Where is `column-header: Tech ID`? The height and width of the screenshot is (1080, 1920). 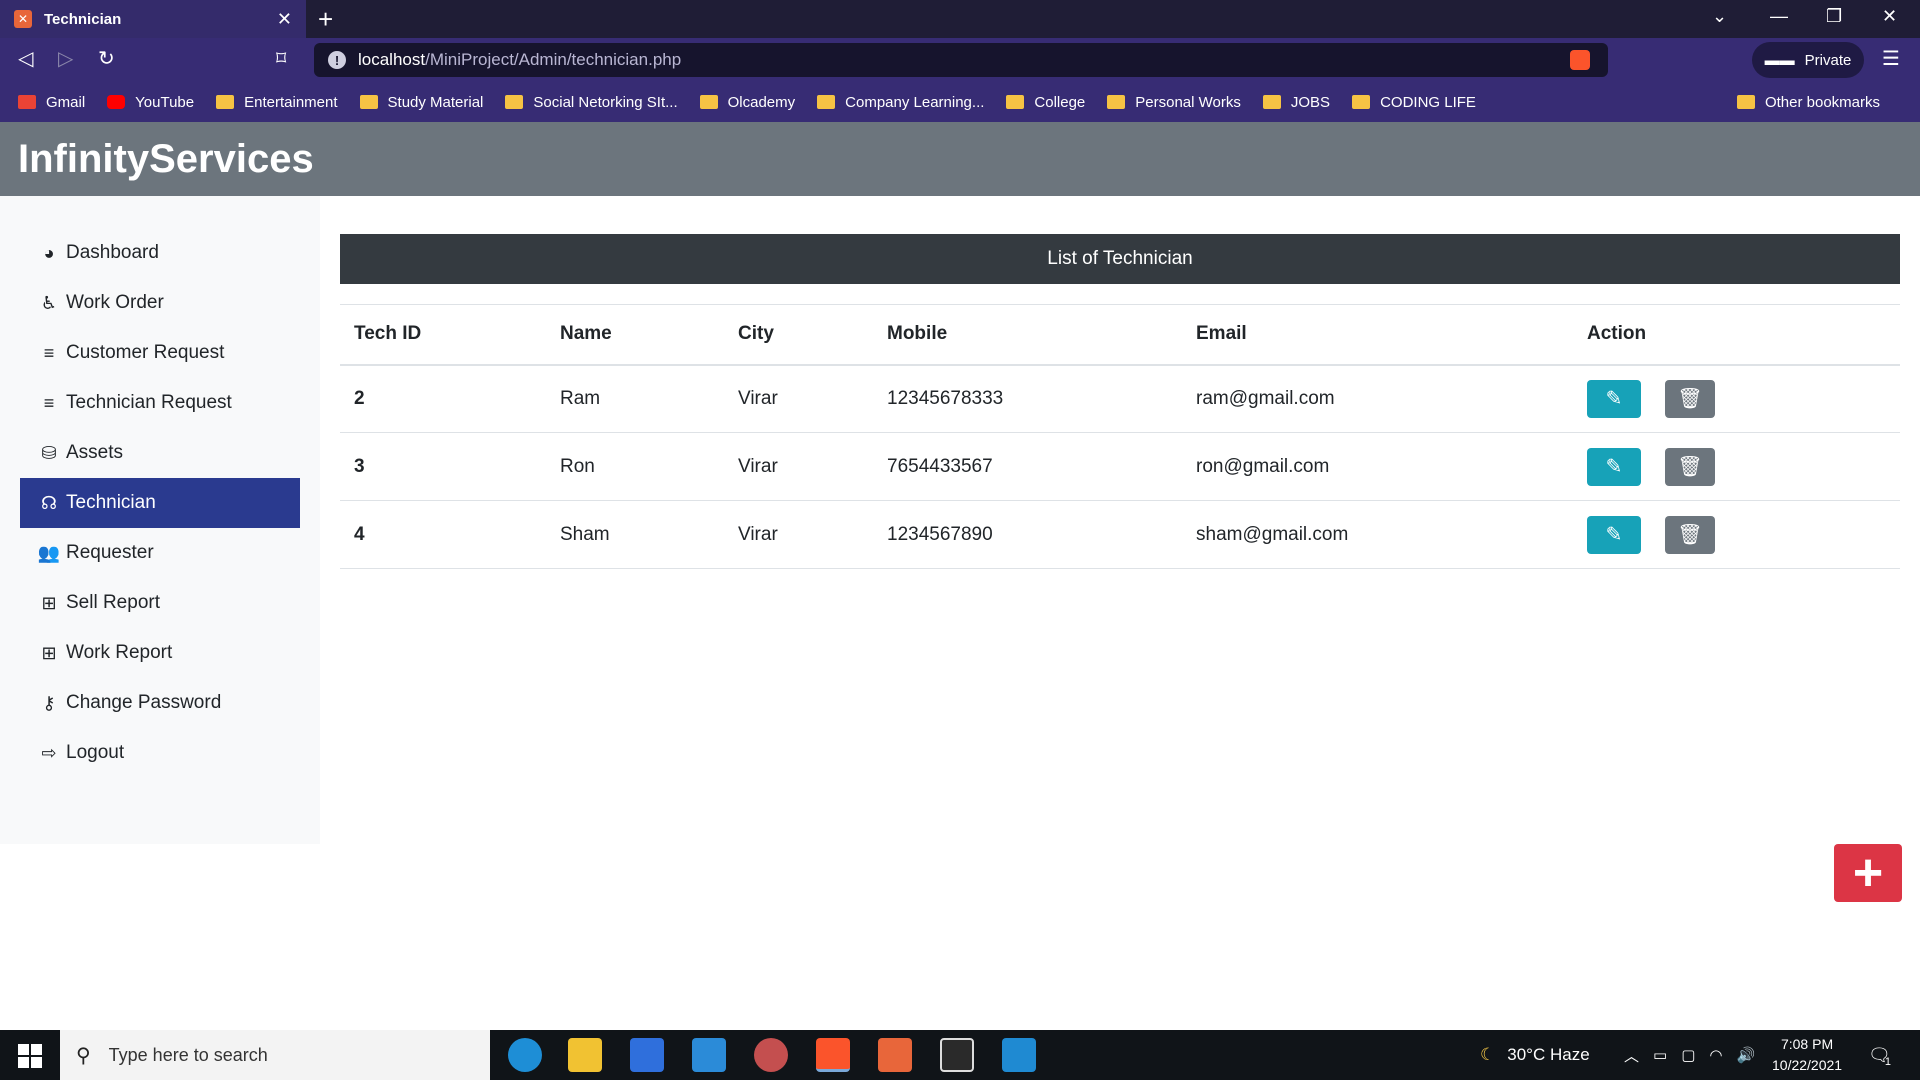 column-header: Tech ID is located at coordinates (443, 335).